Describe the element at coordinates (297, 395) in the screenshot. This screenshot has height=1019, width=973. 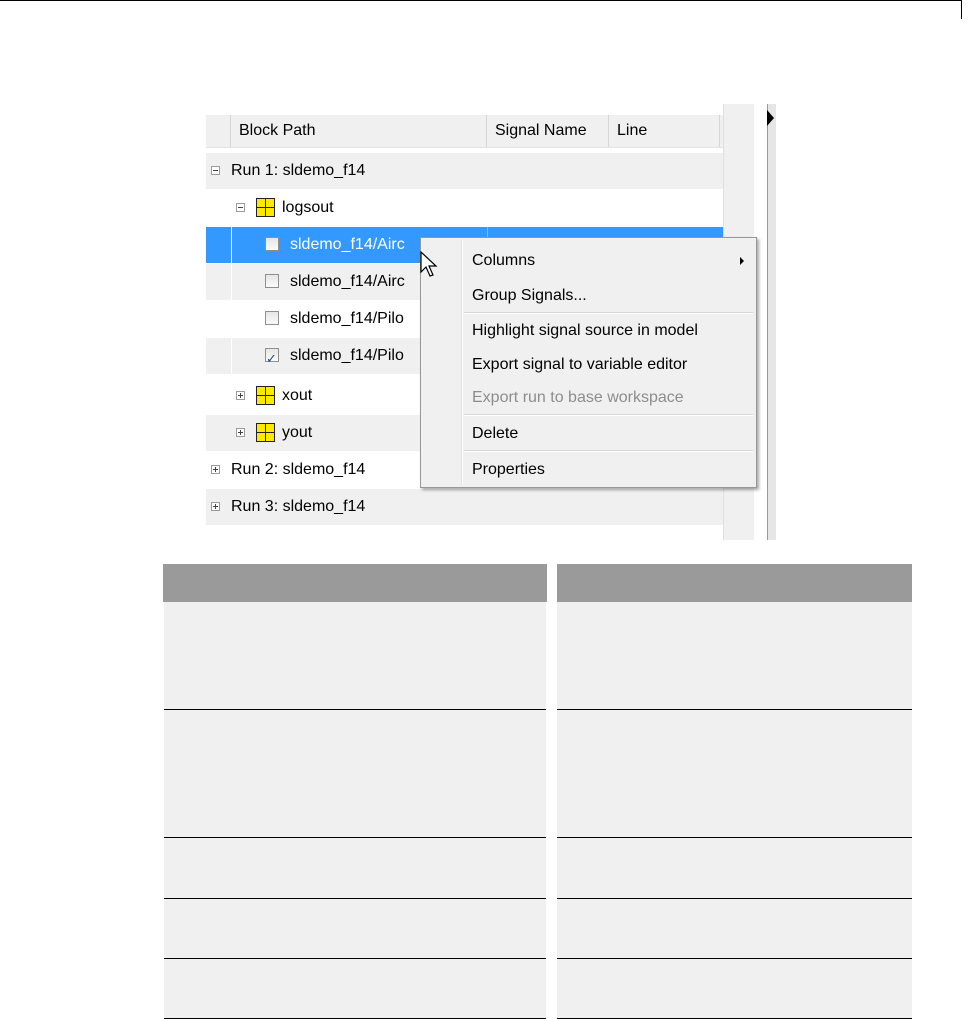
I see `xout-label: xout` at that location.